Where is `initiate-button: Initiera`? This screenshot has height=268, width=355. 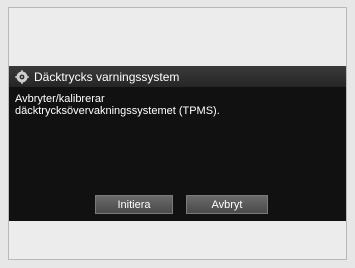 initiate-button: Initiera is located at coordinates (134, 204).